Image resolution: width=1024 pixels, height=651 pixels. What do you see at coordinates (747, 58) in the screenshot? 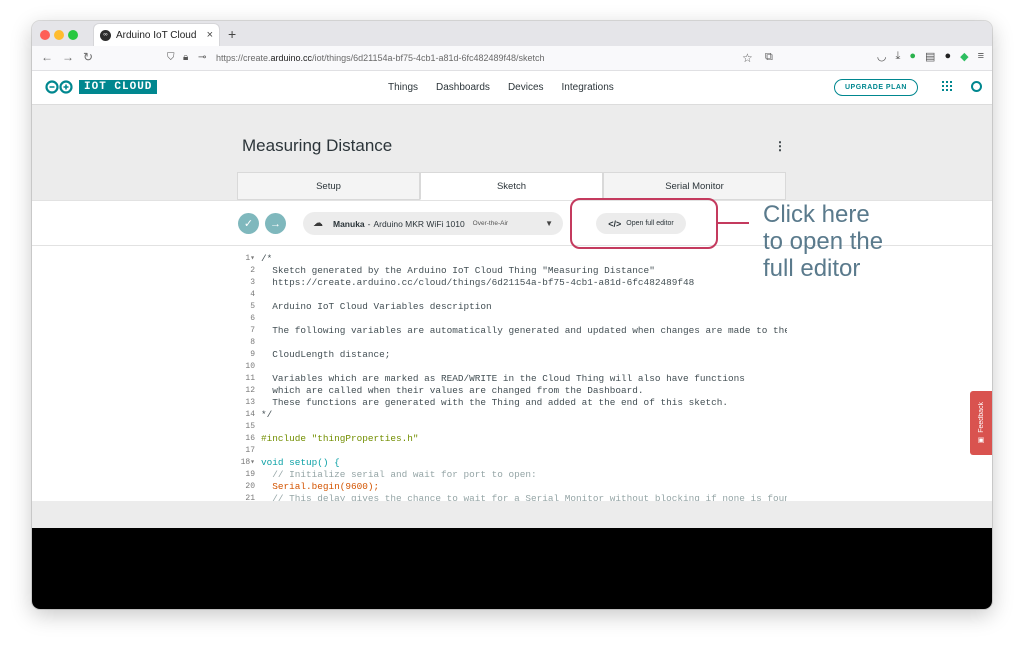
I see `bookmark-star-icon: ☆` at bounding box center [747, 58].